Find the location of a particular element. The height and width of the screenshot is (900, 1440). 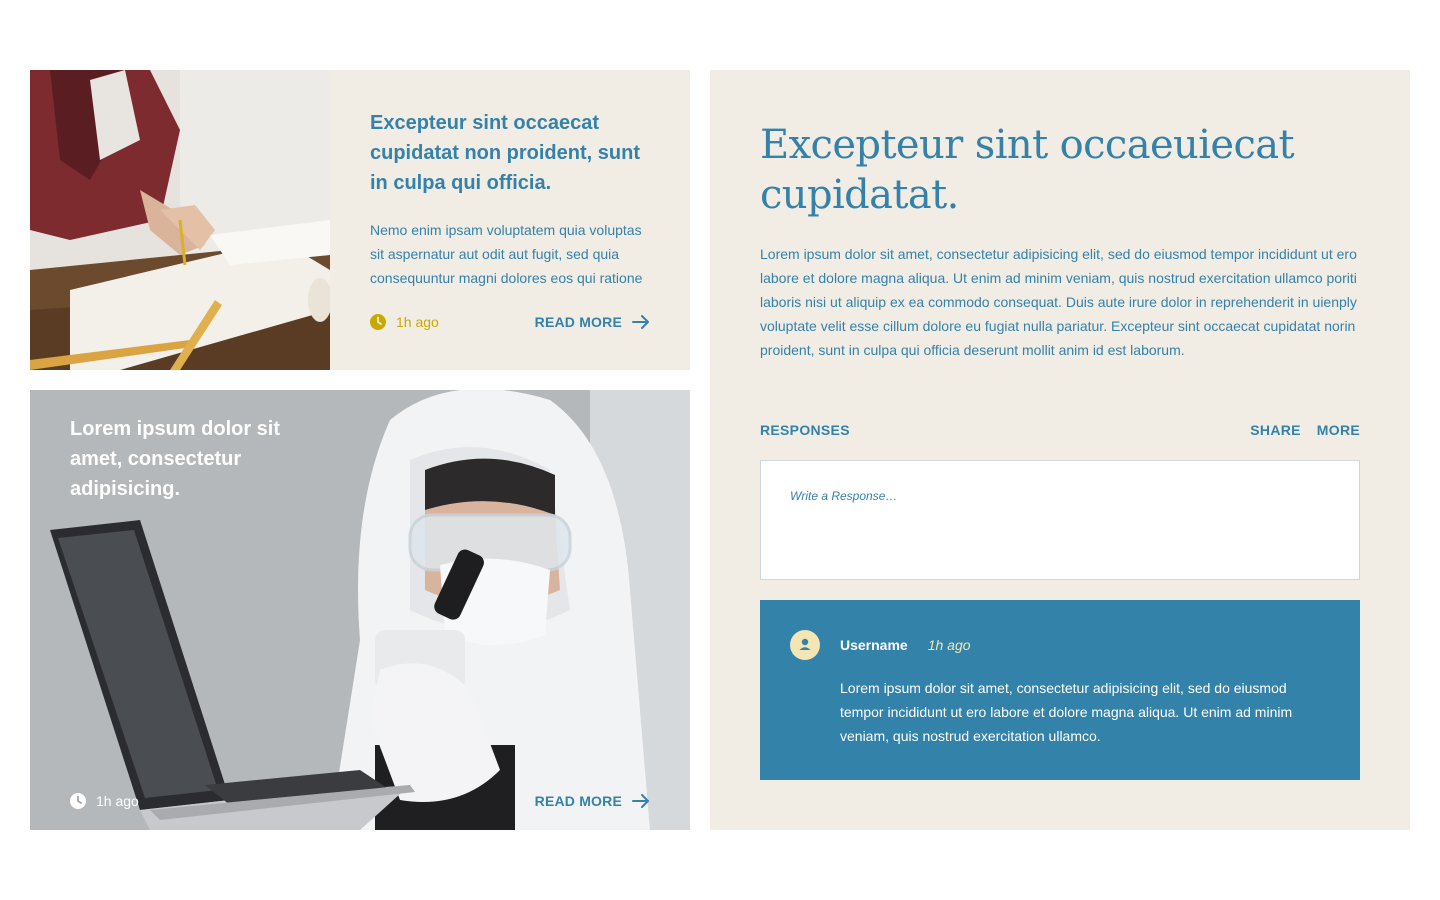

article-actions: SHARE MORE is located at coordinates (1305, 430).